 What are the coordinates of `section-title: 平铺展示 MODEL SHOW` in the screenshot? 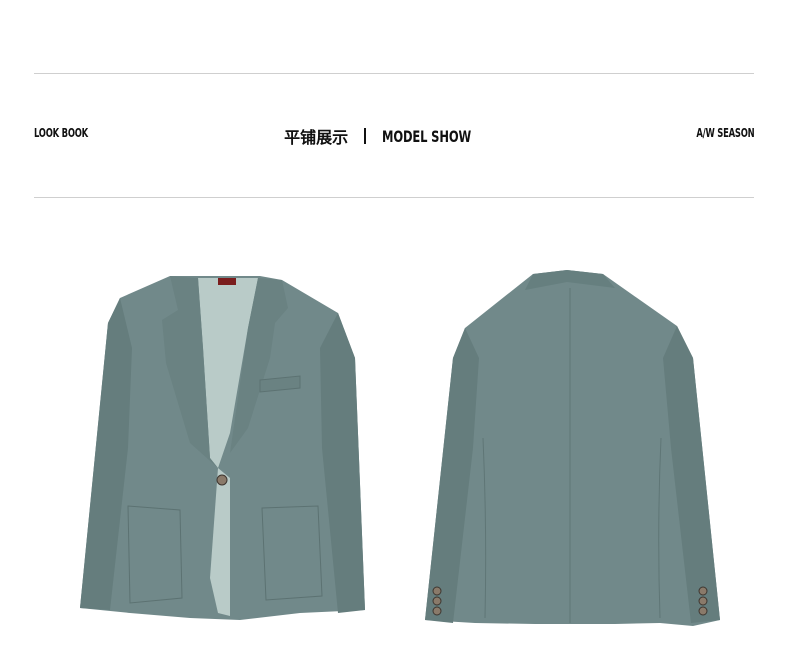 It's located at (395, 136).